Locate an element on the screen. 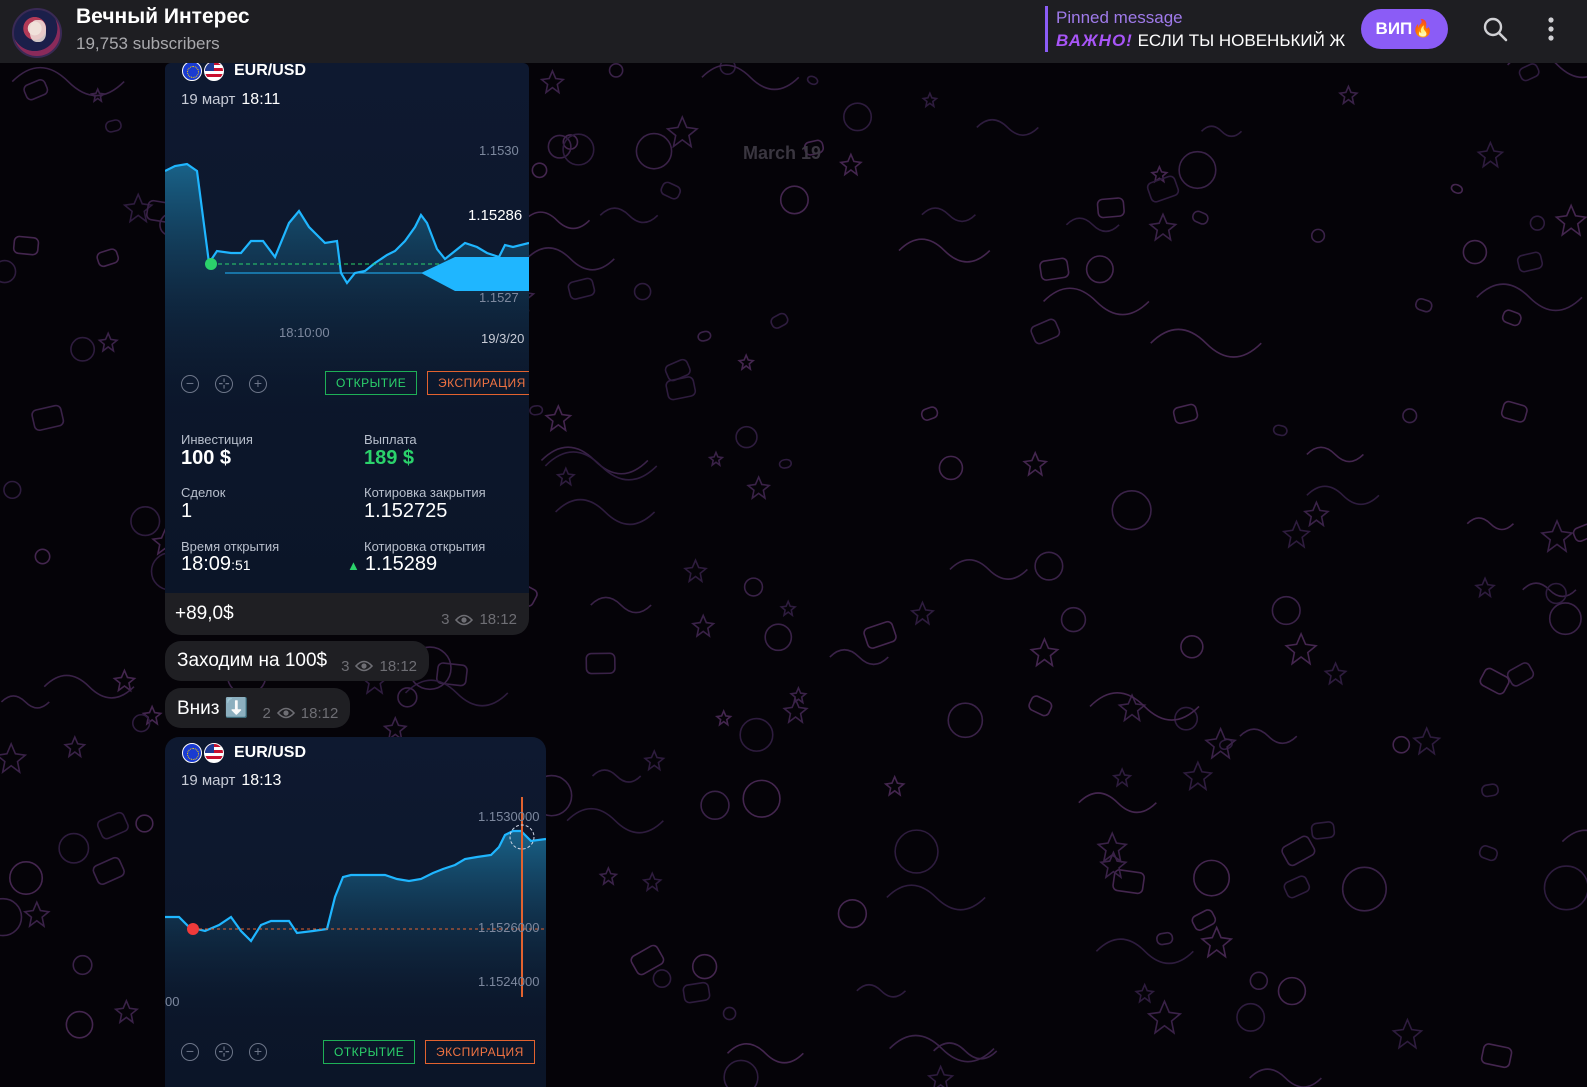  channel-avatar is located at coordinates (37, 33).